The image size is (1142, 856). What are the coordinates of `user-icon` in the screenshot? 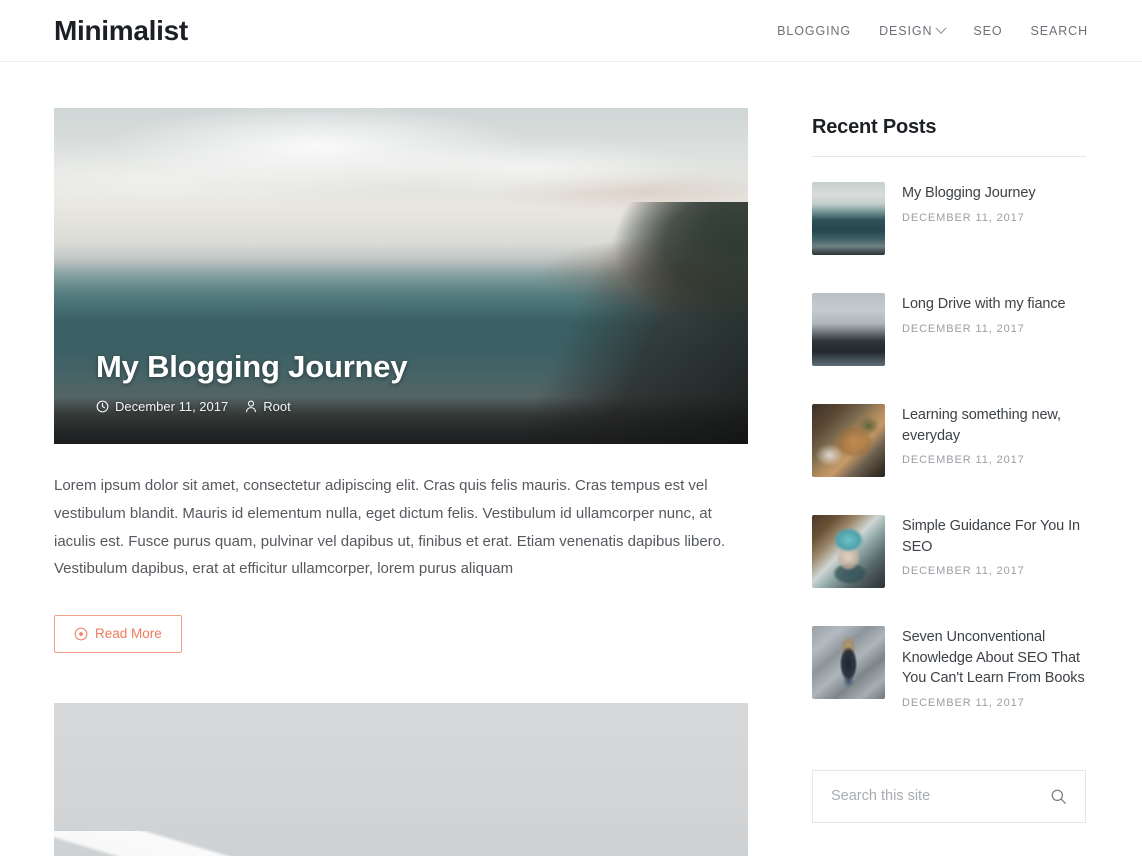 It's located at (251, 406).